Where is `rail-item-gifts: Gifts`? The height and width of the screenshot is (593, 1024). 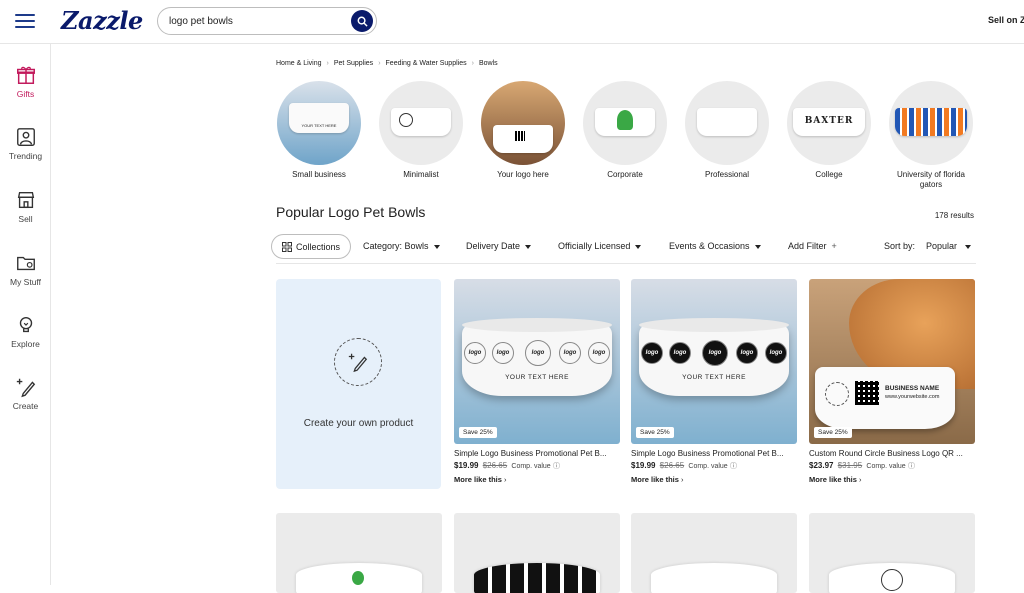
rail-item-gifts: Gifts is located at coordinates (25, 81).